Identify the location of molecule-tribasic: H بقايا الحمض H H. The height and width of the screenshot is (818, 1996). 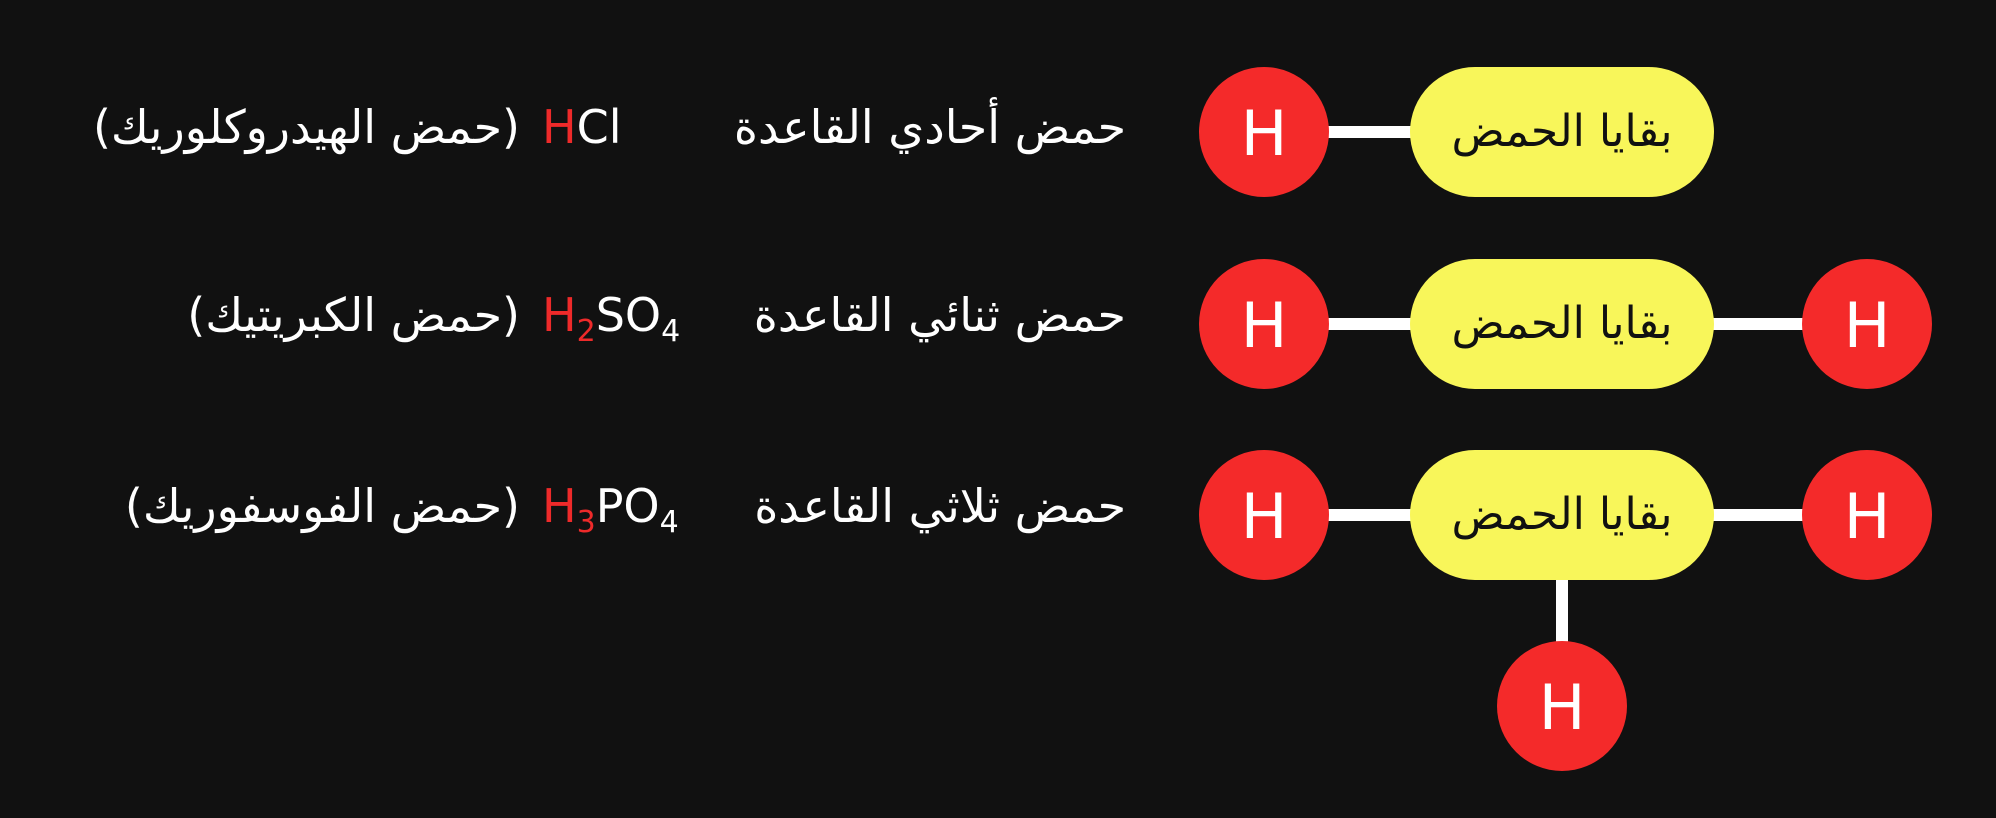
(1565, 610).